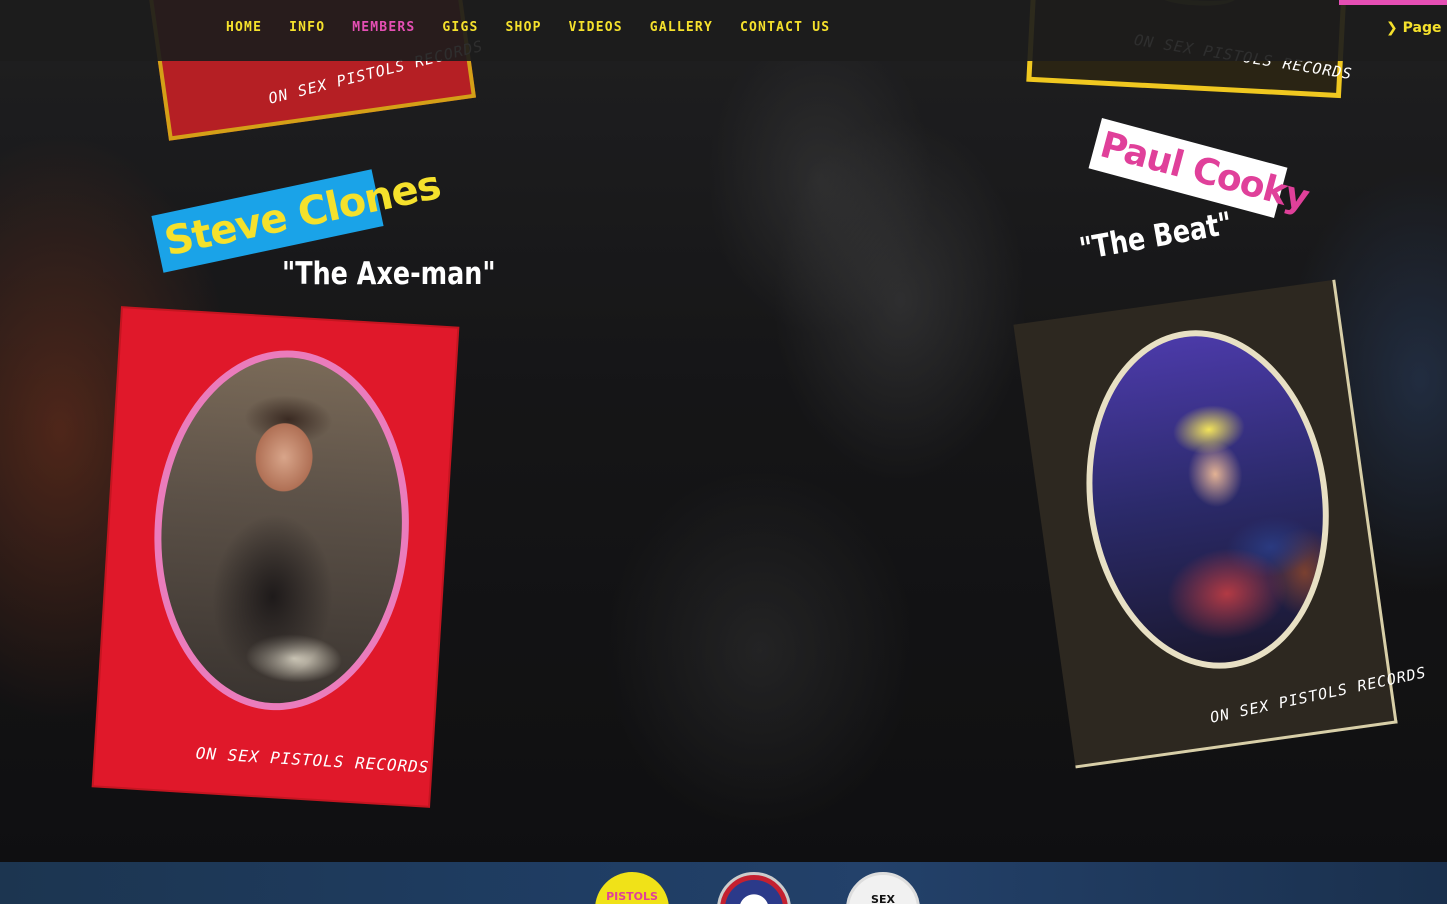 The image size is (1447, 904). What do you see at coordinates (596, 28) in the screenshot?
I see `nav-videos: Videos` at bounding box center [596, 28].